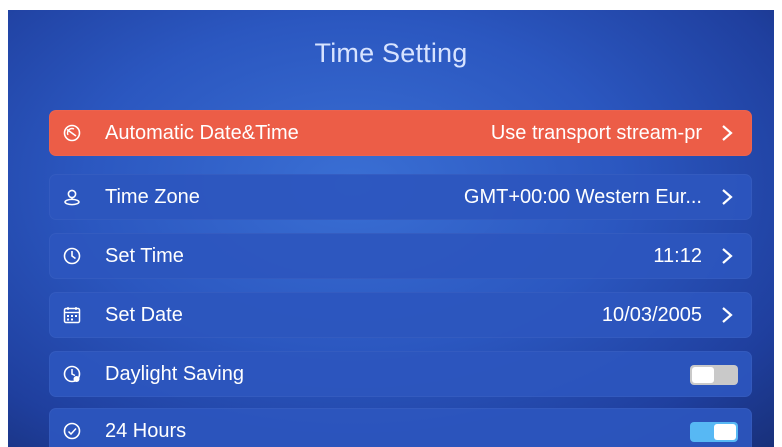 This screenshot has height=447, width=782. Describe the element at coordinates (144, 256) in the screenshot. I see `setting-row-label: Set Time` at that location.